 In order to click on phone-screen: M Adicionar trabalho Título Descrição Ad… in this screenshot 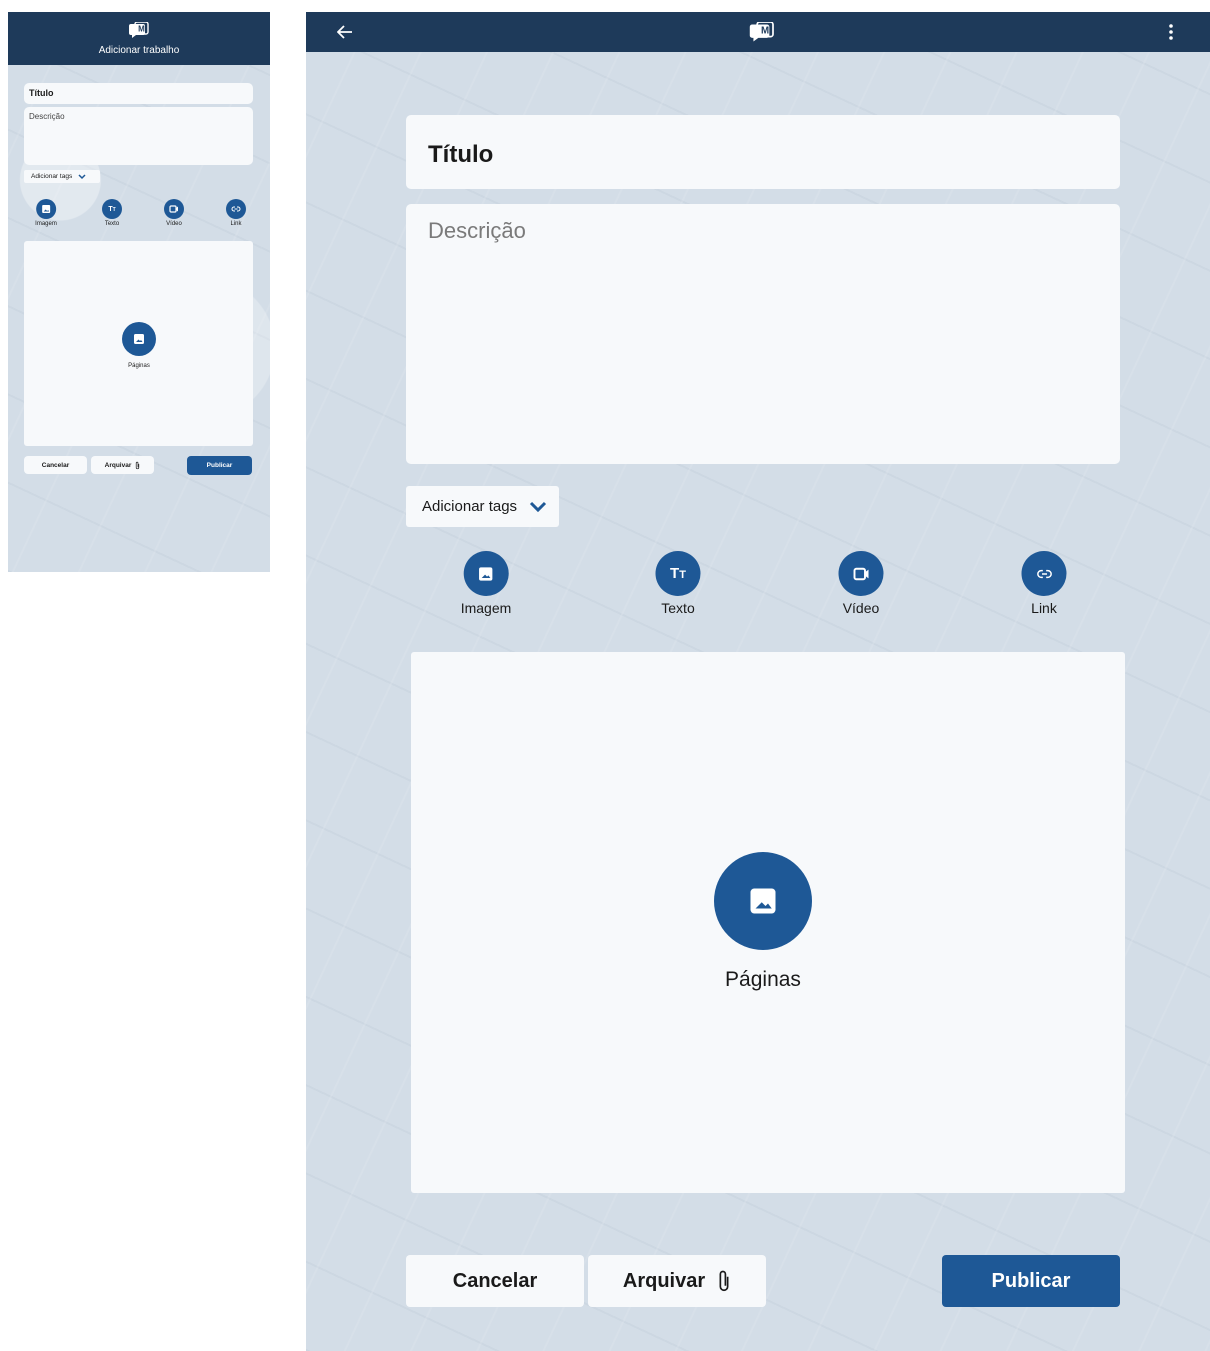, I will do `click(139, 292)`.